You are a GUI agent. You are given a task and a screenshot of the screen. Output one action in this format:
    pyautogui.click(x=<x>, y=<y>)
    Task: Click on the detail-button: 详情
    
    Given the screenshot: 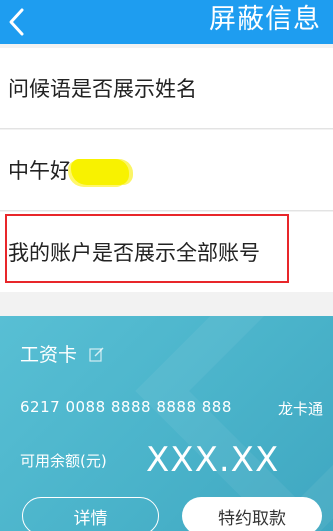 What is the action you would take?
    pyautogui.click(x=90, y=514)
    